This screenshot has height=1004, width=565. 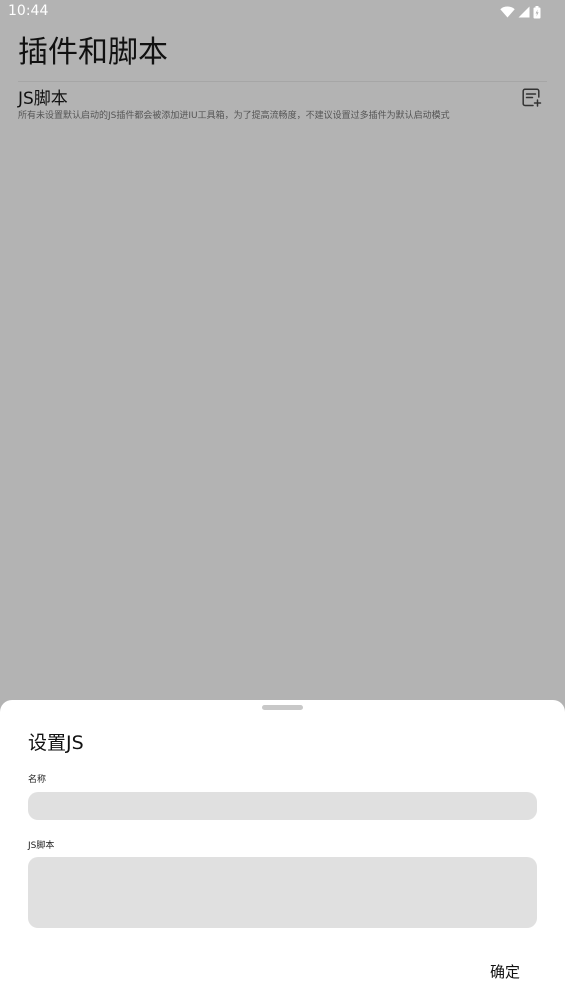 I want to click on name-field, so click(x=282, y=806).